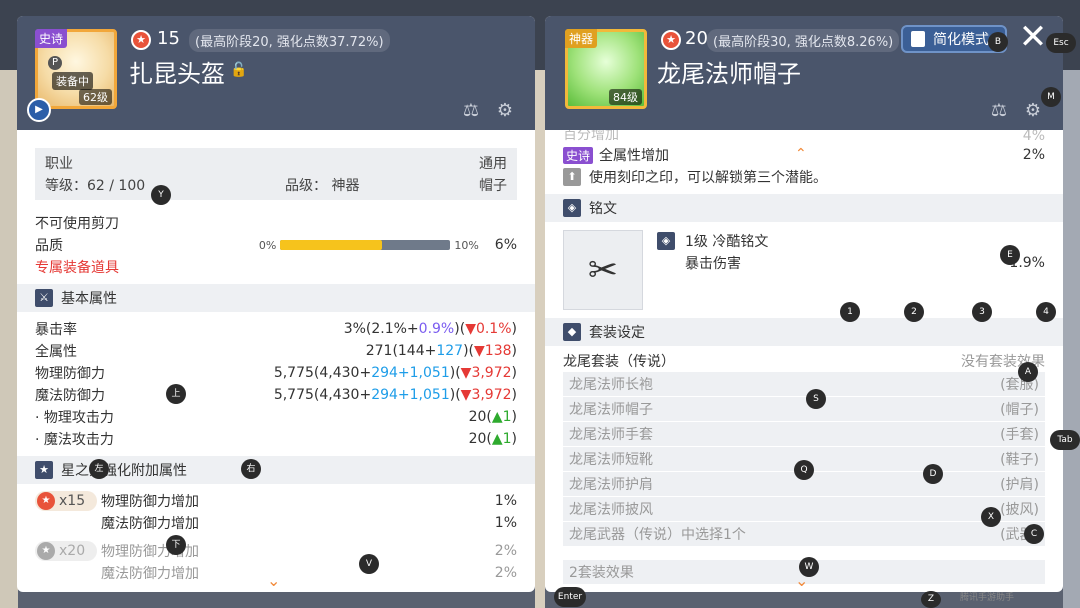 The image size is (1080, 608). I want to click on key-hint-left: 左, so click(99, 469).